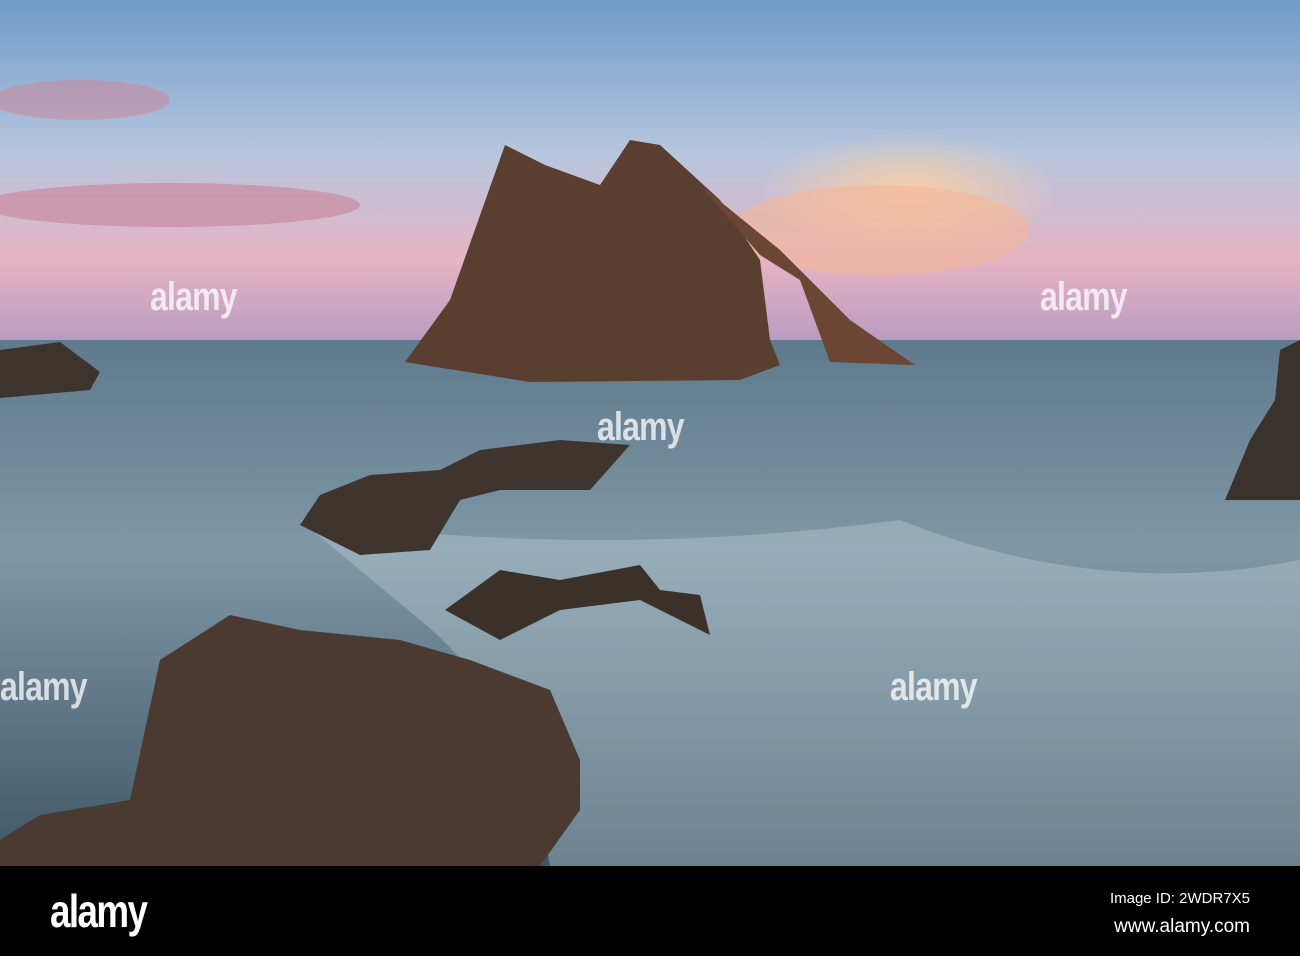  What do you see at coordinates (1179, 898) in the screenshot?
I see `image-id: Image ID: 2WDR7X5` at bounding box center [1179, 898].